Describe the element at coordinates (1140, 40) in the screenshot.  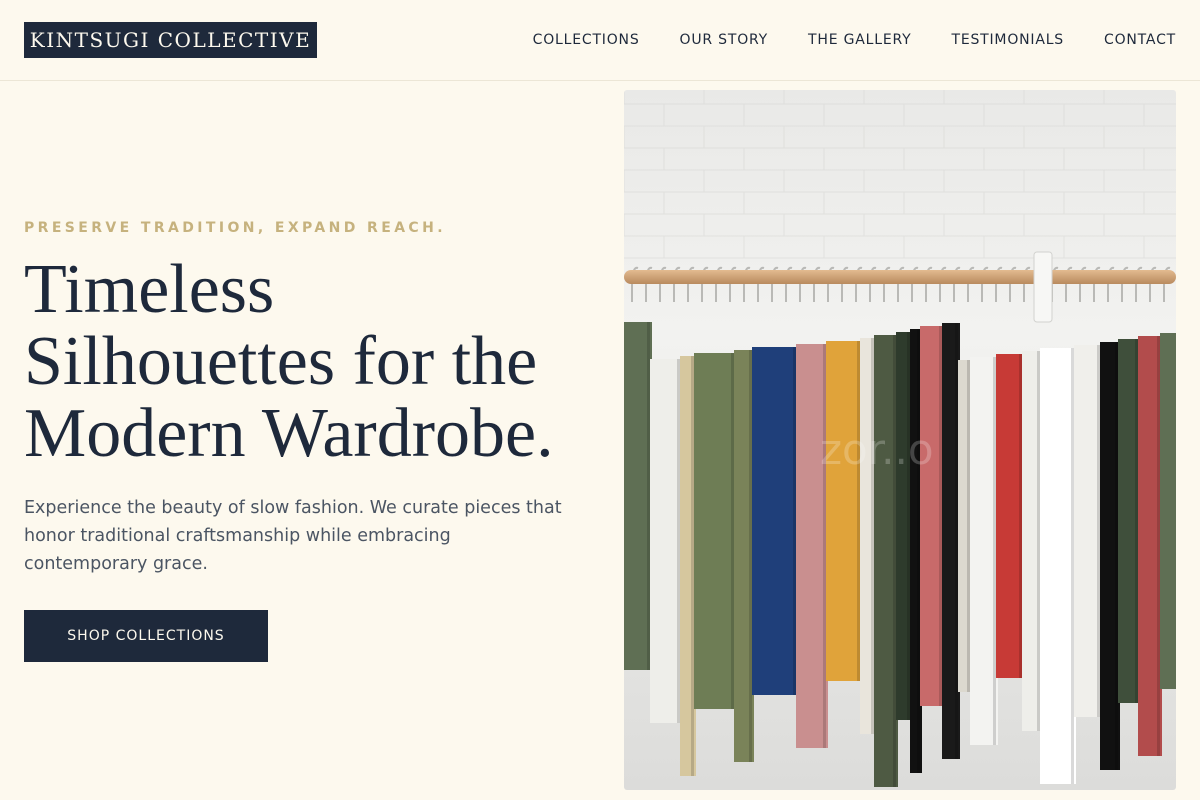
I see `nav-link-contact: CONTACT` at that location.